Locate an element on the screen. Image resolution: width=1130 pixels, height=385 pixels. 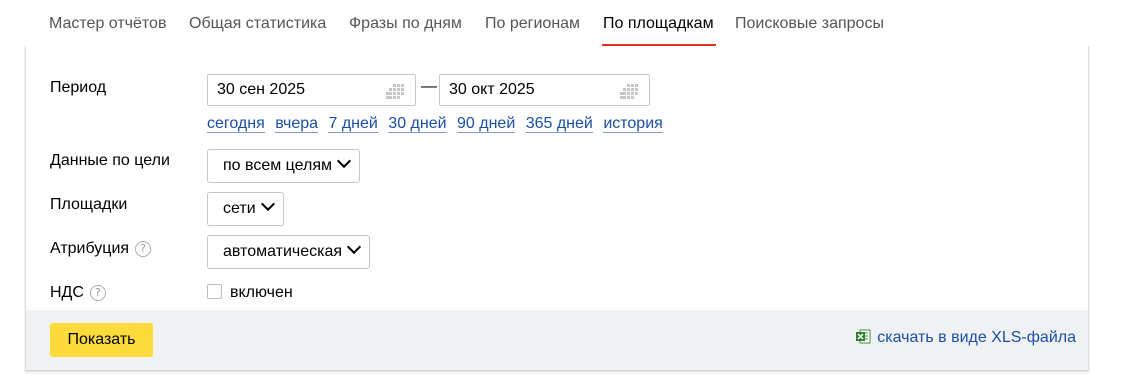
vat-label-text: НДС is located at coordinates (67, 292).